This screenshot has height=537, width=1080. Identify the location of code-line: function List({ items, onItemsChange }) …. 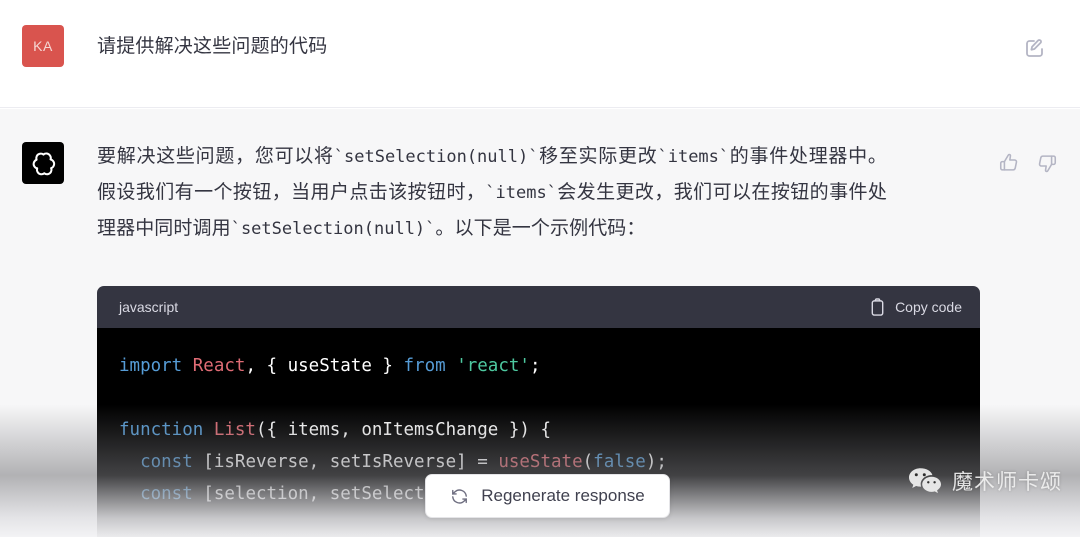
(538, 430).